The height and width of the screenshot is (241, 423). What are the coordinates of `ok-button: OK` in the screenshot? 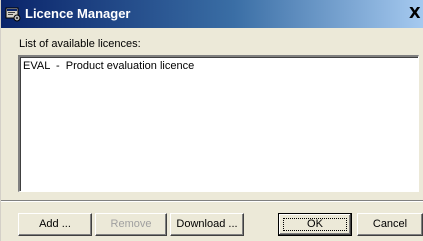 It's located at (315, 224).